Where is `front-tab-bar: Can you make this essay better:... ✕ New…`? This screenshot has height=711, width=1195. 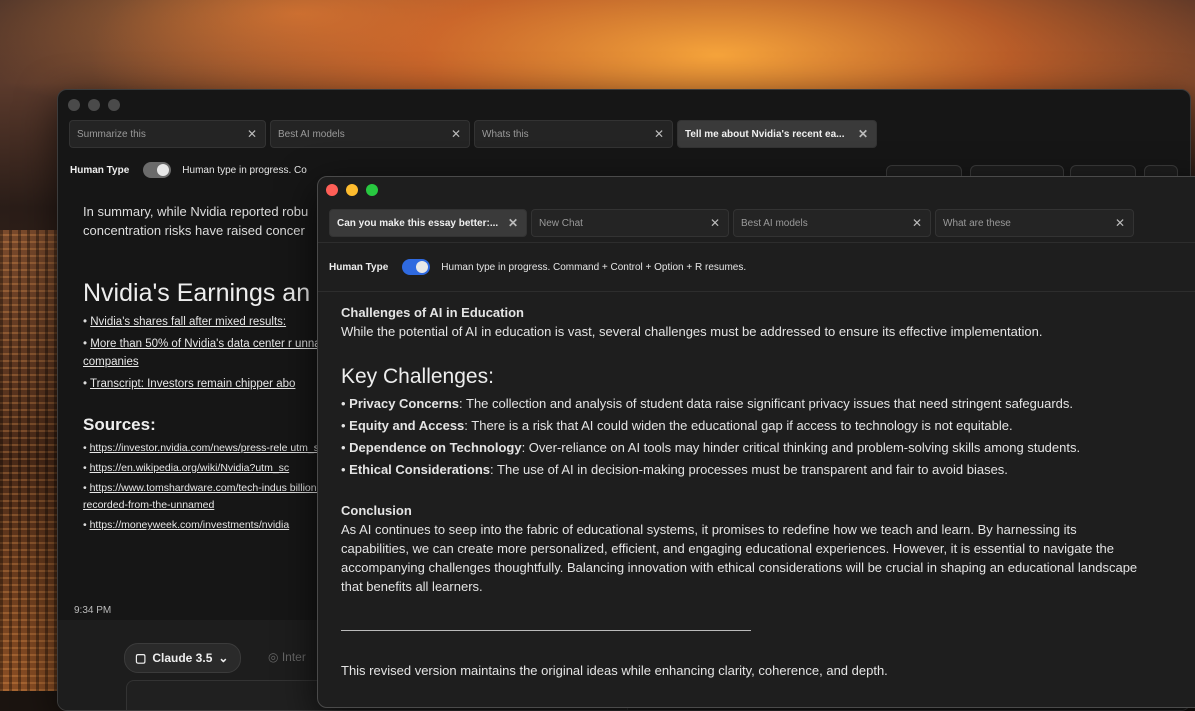
front-tab-bar: Can you make this essay better:... ✕ New… is located at coordinates (756, 223).